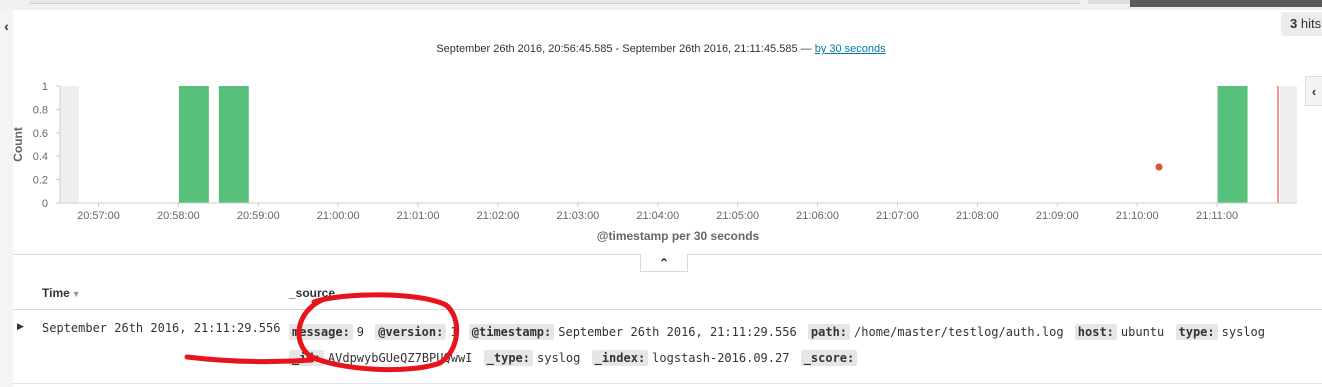 Image resolution: width=1322 pixels, height=387 pixels. What do you see at coordinates (1217, 216) in the screenshot?
I see `x-tick-label: 21:11:00` at bounding box center [1217, 216].